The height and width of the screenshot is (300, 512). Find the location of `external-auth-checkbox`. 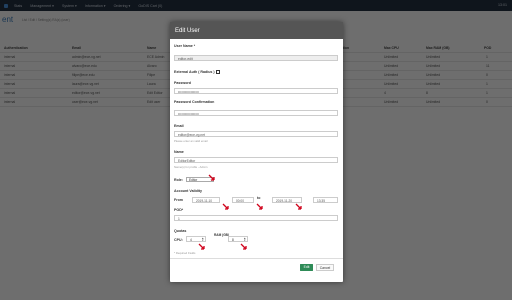

external-auth-checkbox is located at coordinates (218, 71).